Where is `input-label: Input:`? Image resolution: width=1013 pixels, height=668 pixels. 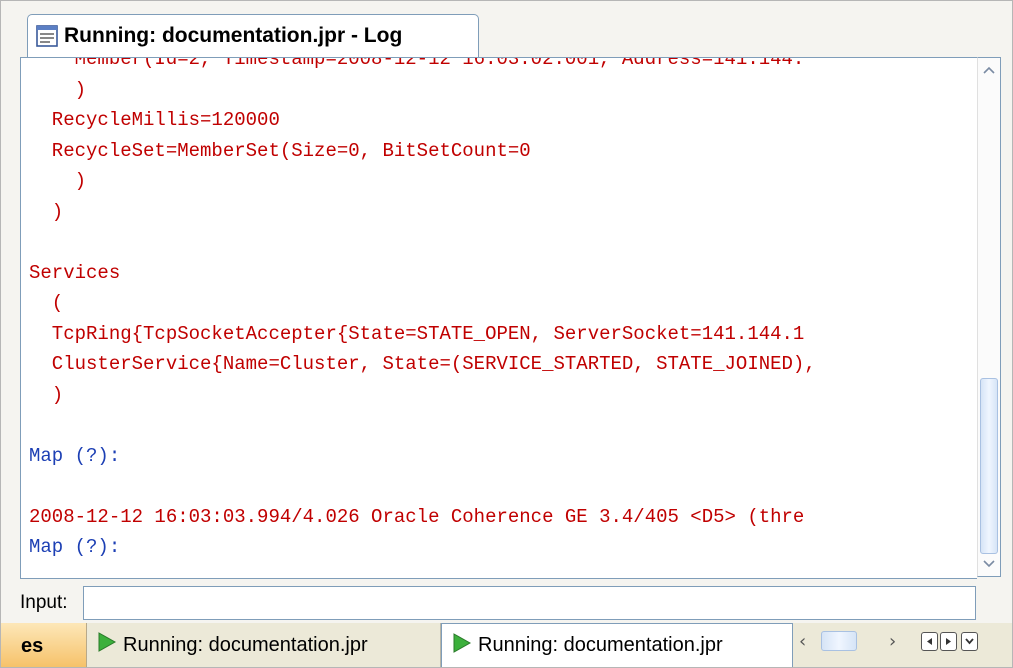 input-label: Input: is located at coordinates (44, 602).